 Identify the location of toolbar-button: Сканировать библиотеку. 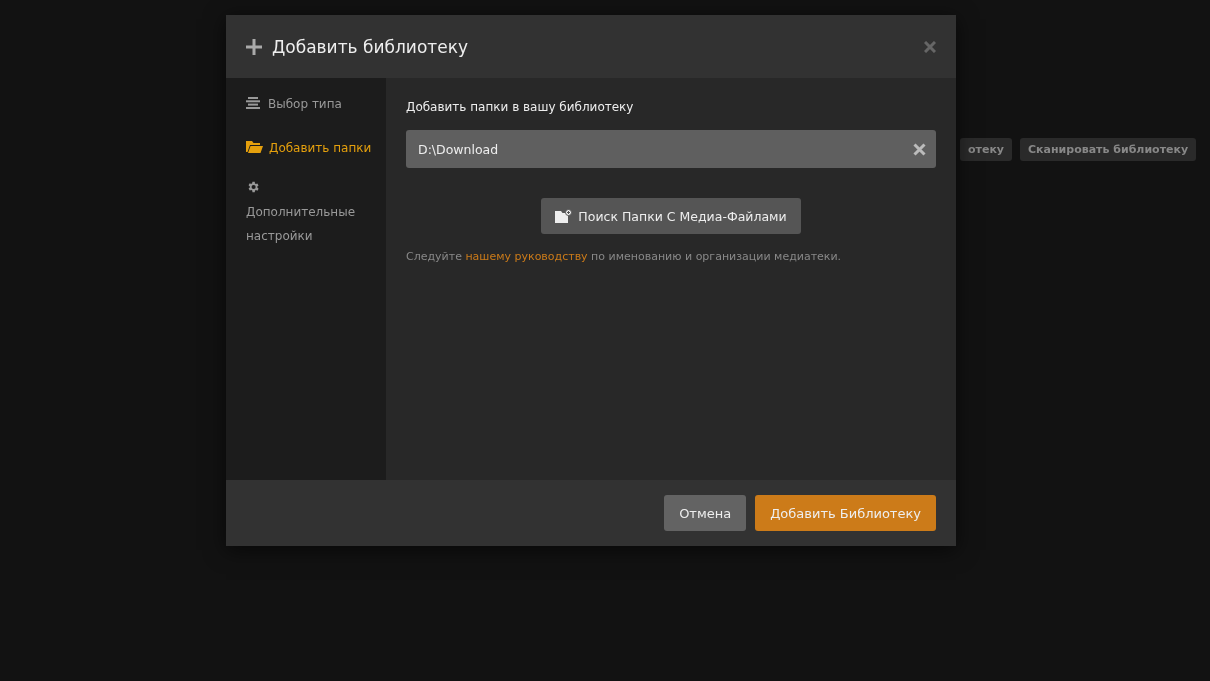
(1108, 149).